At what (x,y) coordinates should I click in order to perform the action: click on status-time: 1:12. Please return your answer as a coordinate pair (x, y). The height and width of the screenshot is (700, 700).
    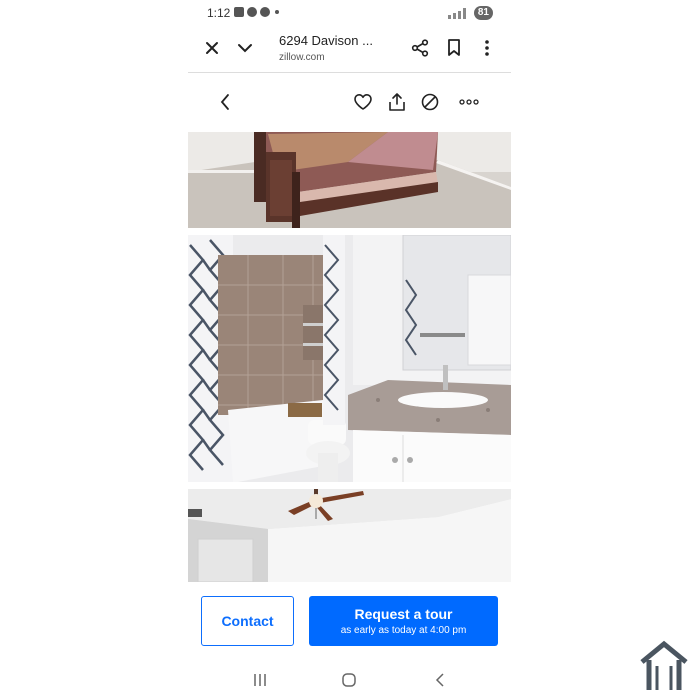
    Looking at the image, I should click on (219, 13).